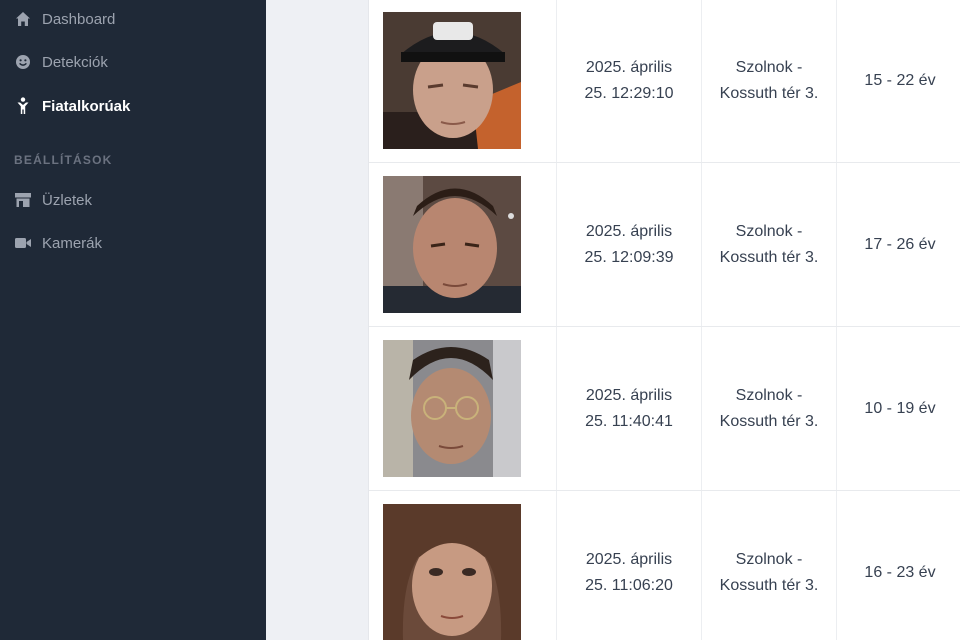 This screenshot has height=640, width=960. What do you see at coordinates (23, 243) in the screenshot?
I see `video-camera-icon` at bounding box center [23, 243].